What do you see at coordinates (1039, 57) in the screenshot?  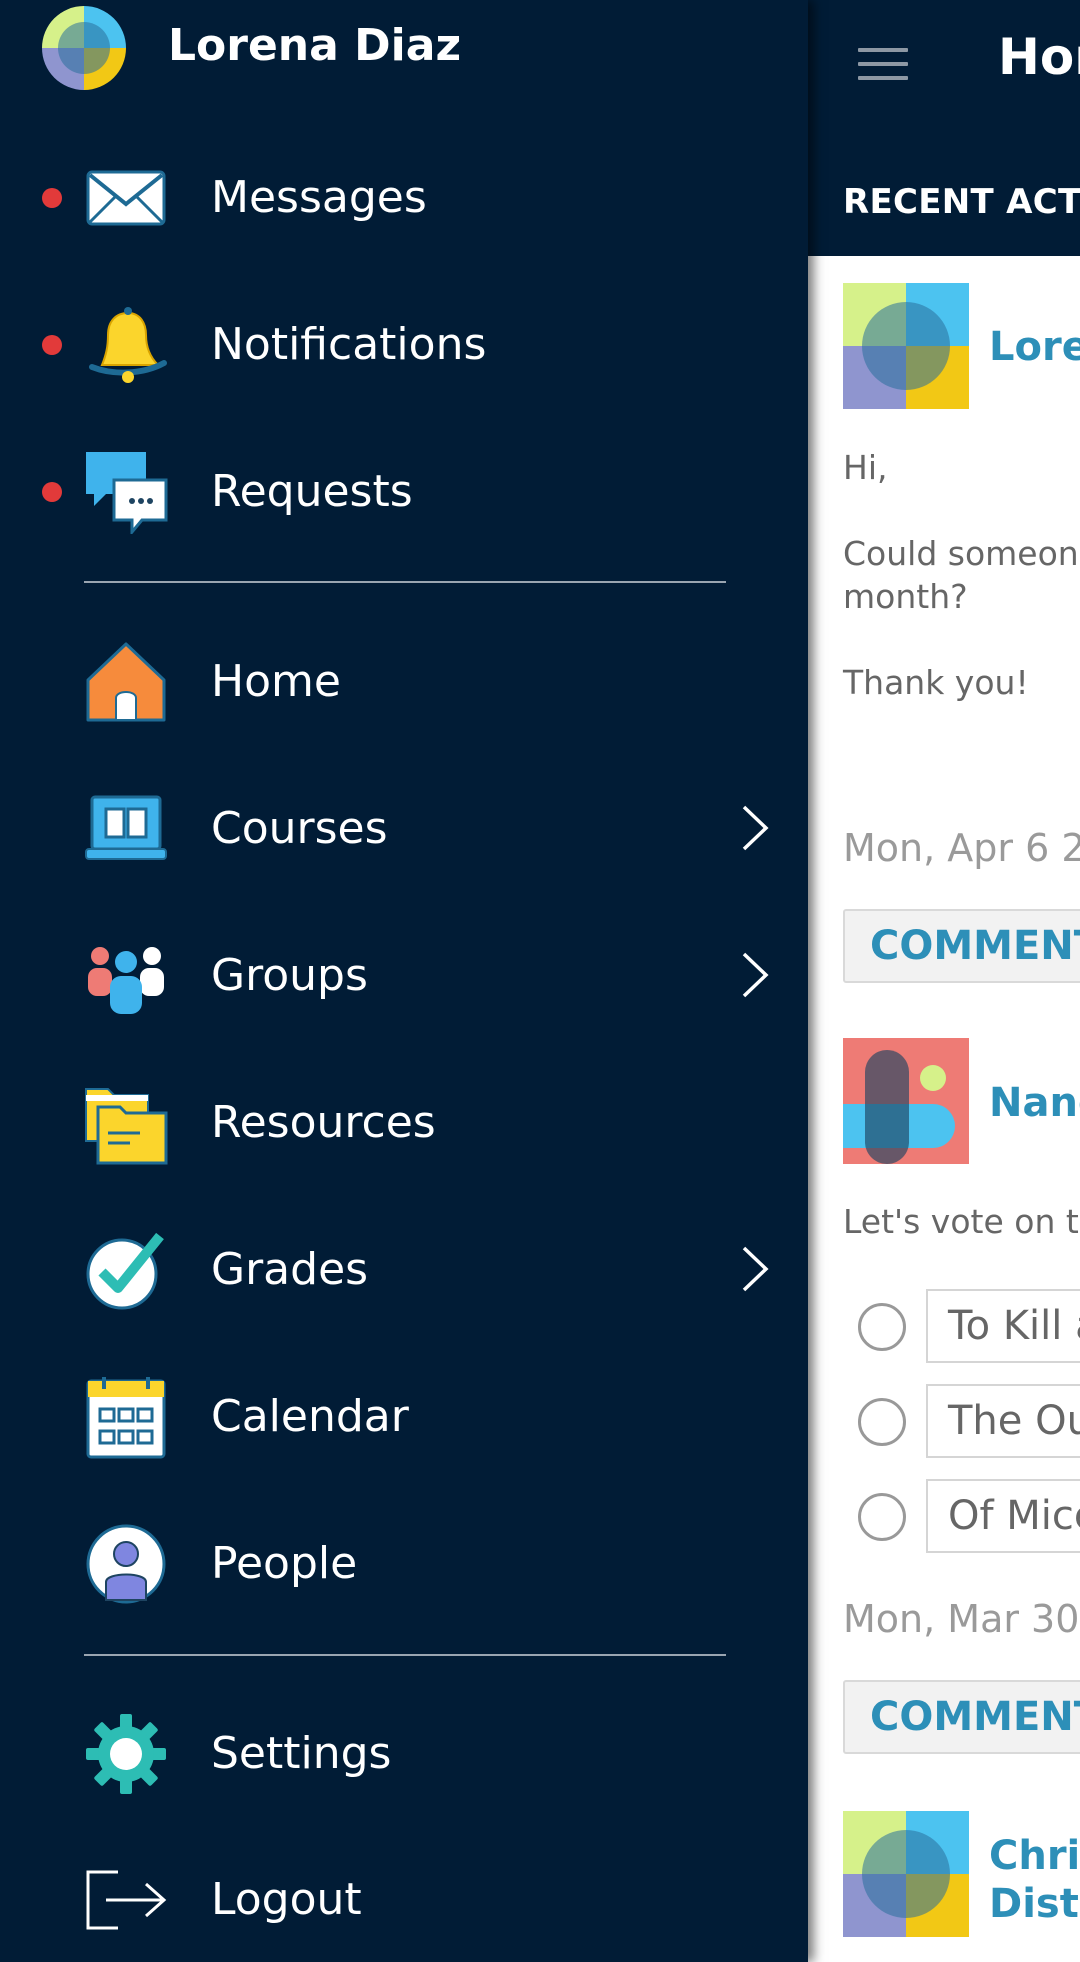 I see `page-title: Hor` at bounding box center [1039, 57].